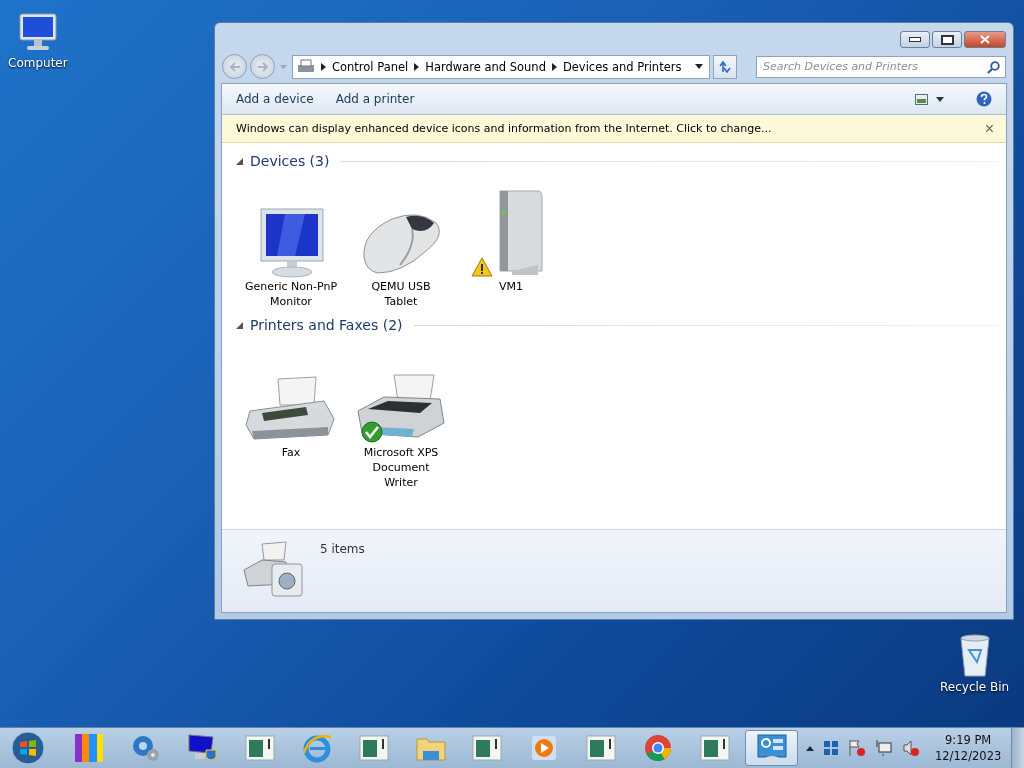  Describe the element at coordinates (326, 325) in the screenshot. I see `group-header: Printers and Faxes (2)` at that location.